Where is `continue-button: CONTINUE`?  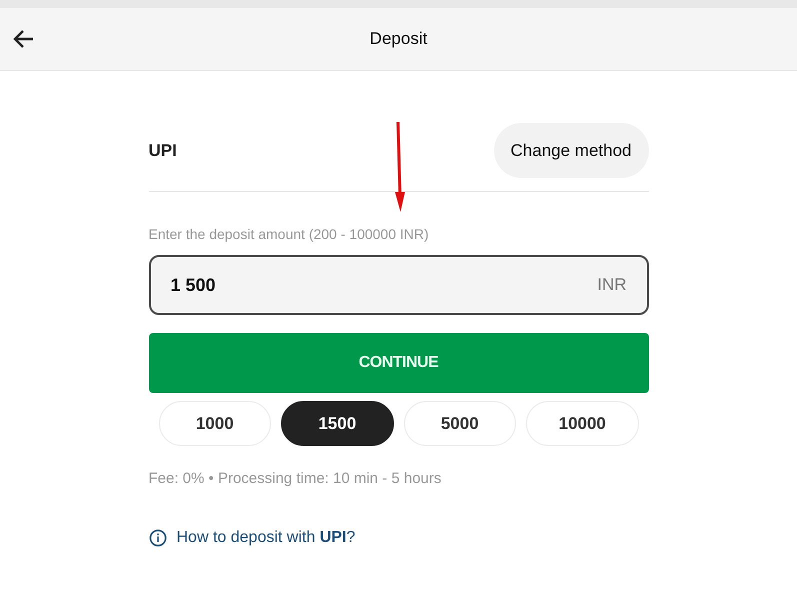 continue-button: CONTINUE is located at coordinates (398, 363).